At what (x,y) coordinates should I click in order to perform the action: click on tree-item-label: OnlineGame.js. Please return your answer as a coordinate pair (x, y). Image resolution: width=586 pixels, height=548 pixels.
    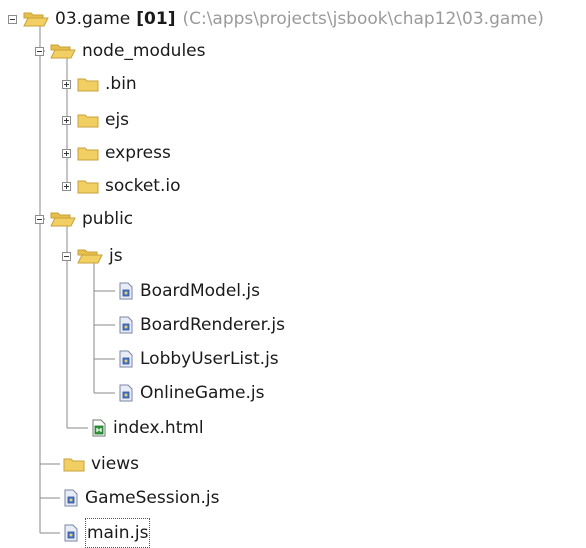
    Looking at the image, I should click on (202, 393).